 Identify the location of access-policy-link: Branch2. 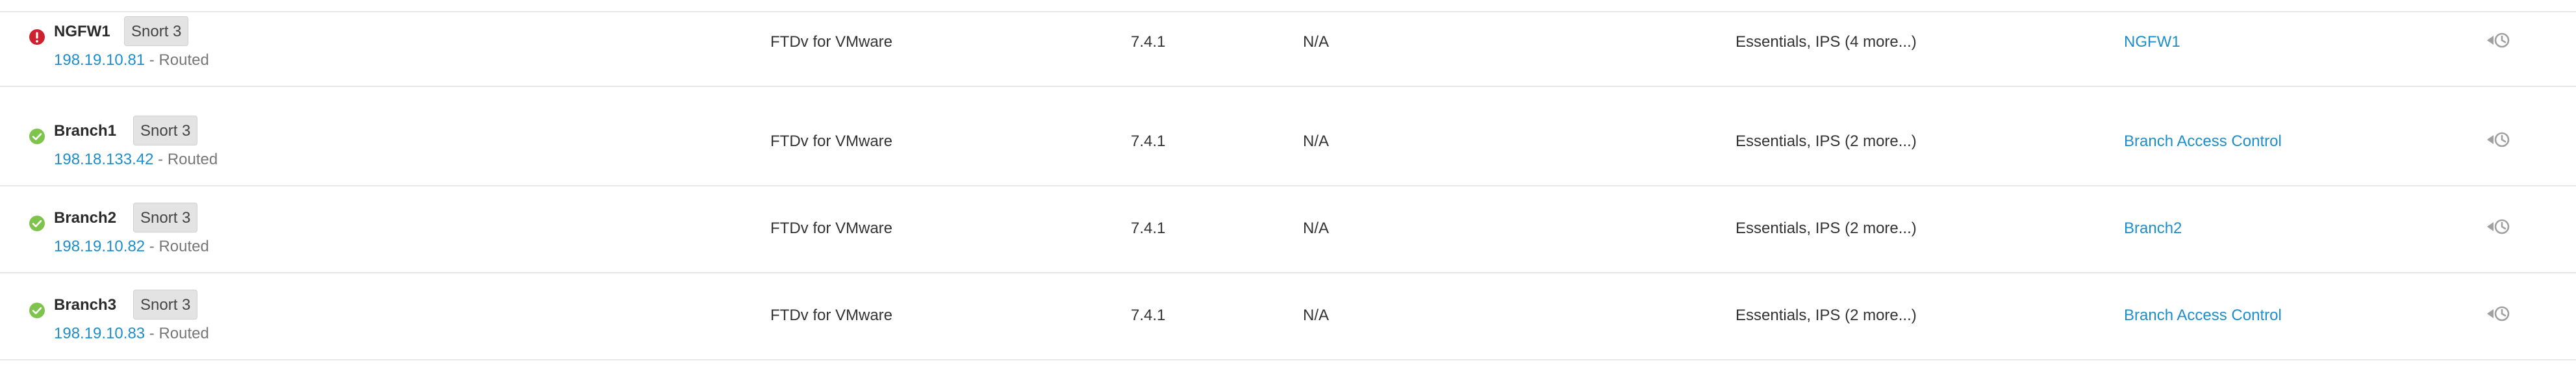
(2153, 228).